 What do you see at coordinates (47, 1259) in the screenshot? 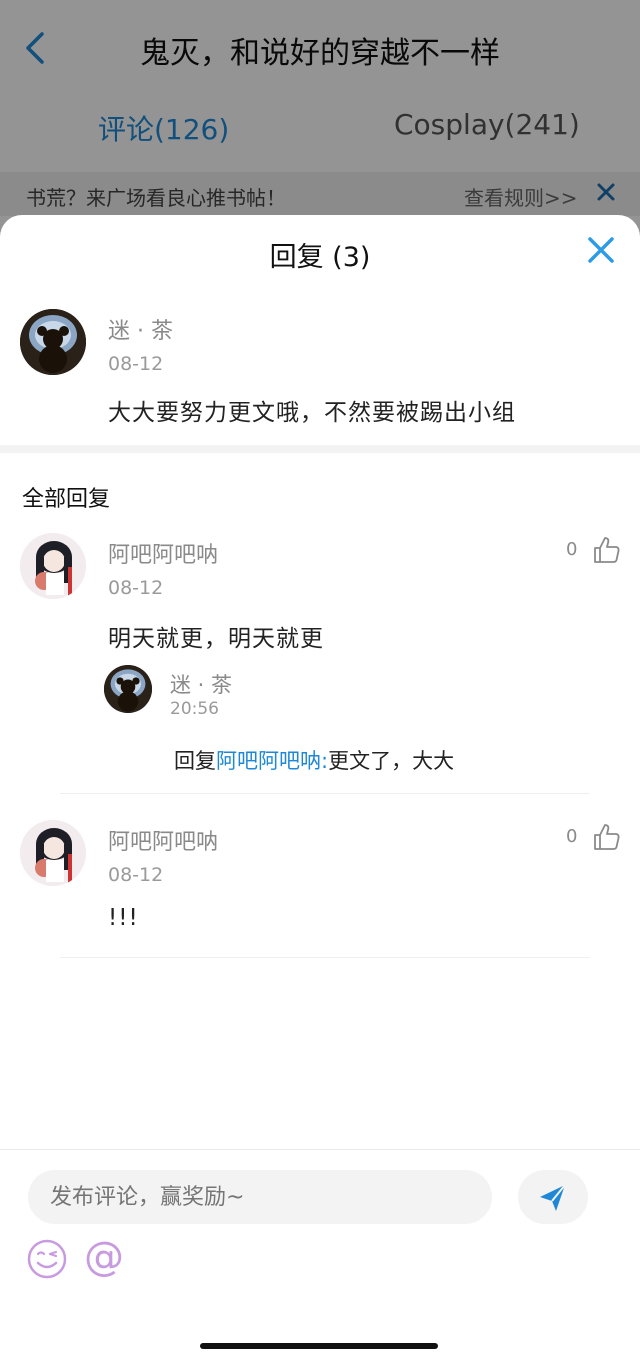
I see `emoji-icon` at bounding box center [47, 1259].